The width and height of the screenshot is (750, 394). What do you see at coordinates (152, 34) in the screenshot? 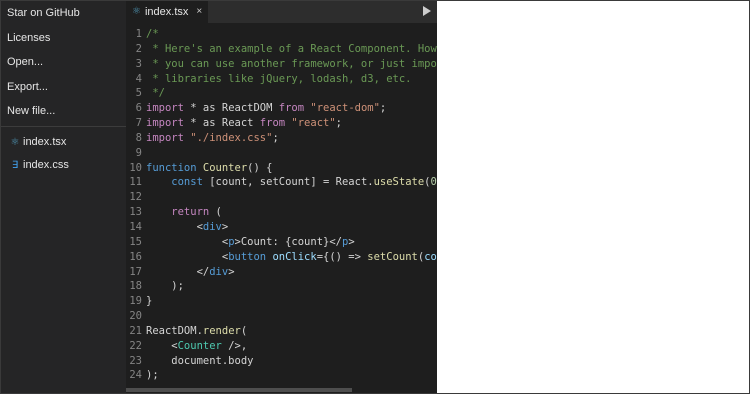
I see `code-text: /*` at bounding box center [152, 34].